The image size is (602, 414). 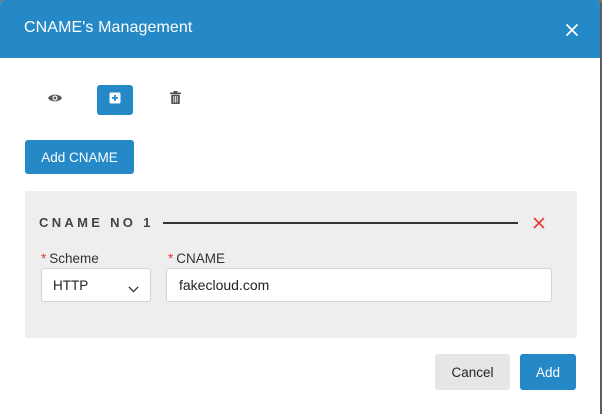 I want to click on add-button: Add, so click(x=548, y=372).